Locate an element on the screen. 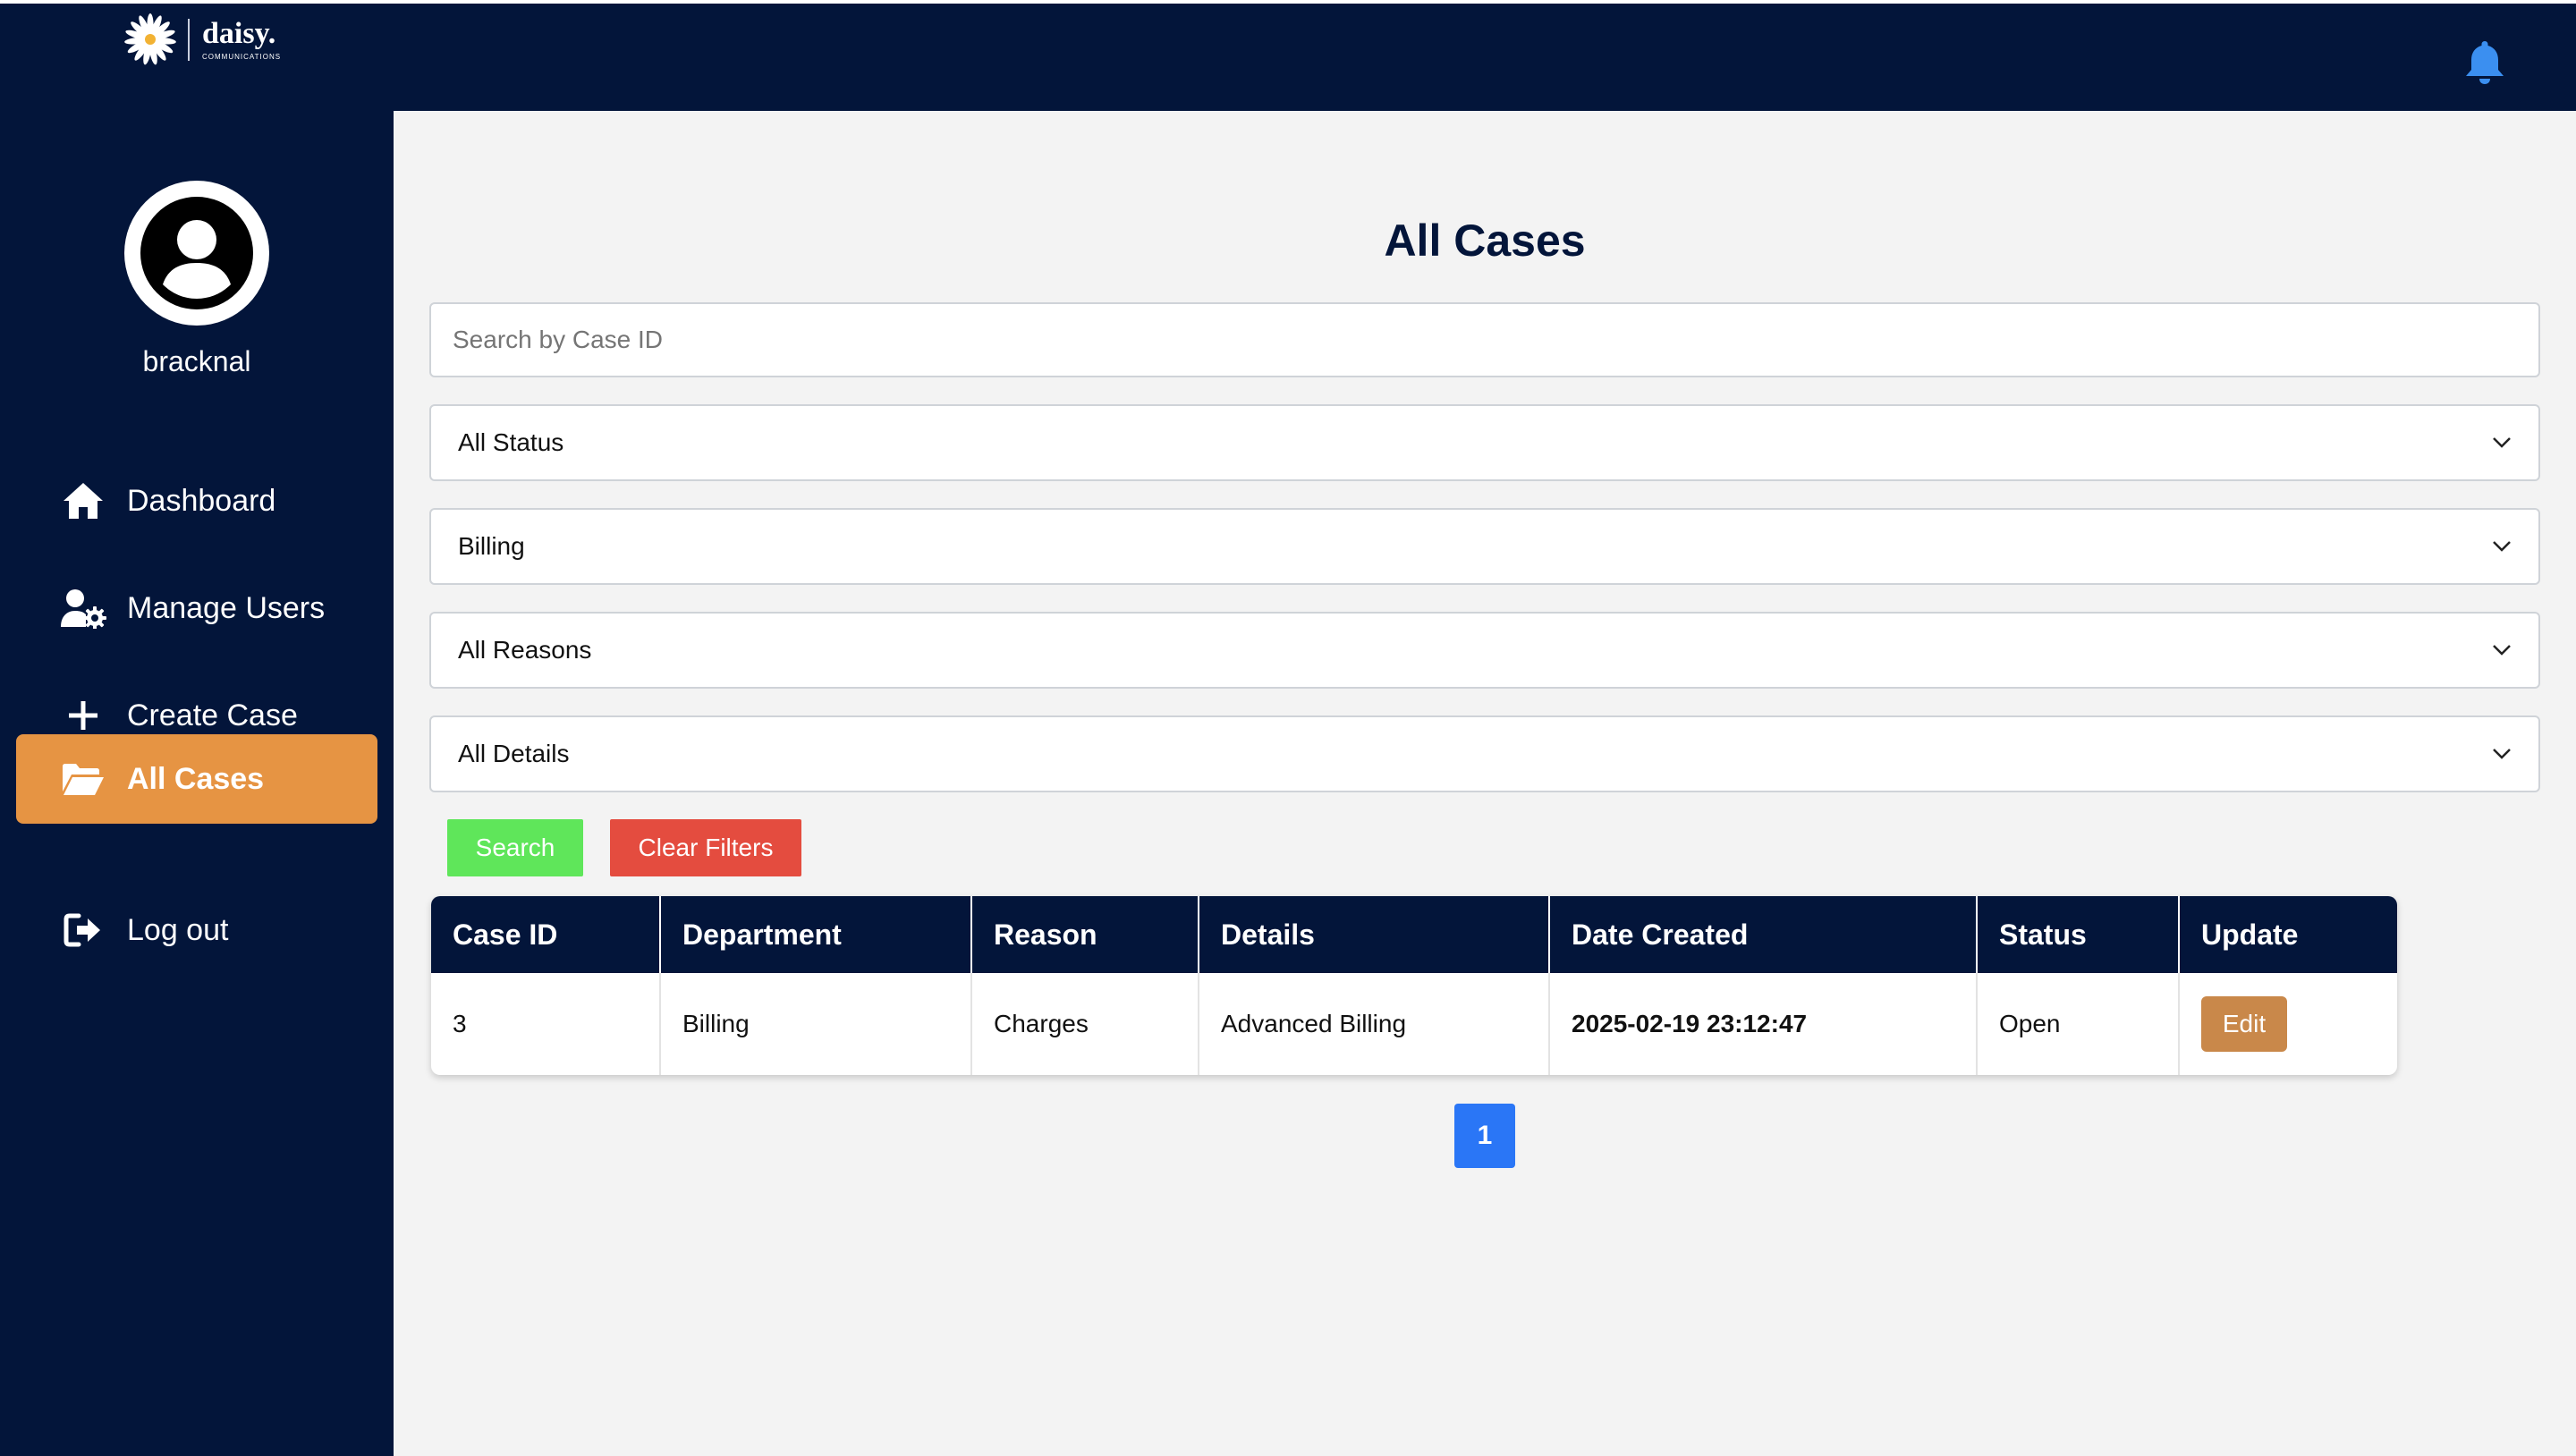 The height and width of the screenshot is (1456, 2576). brand-logo: daisy. COMMUNICATIONS is located at coordinates (201, 39).